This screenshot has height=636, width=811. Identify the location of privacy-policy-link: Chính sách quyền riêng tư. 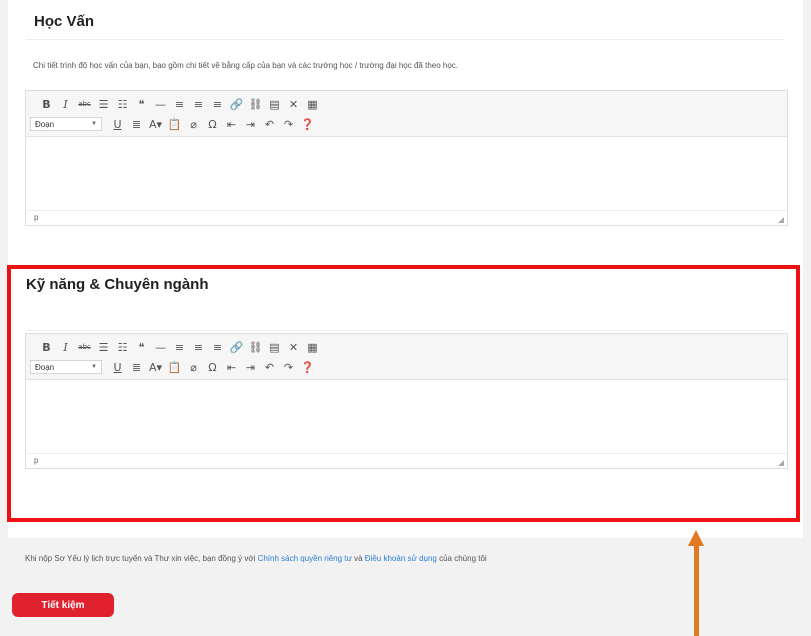
(305, 558).